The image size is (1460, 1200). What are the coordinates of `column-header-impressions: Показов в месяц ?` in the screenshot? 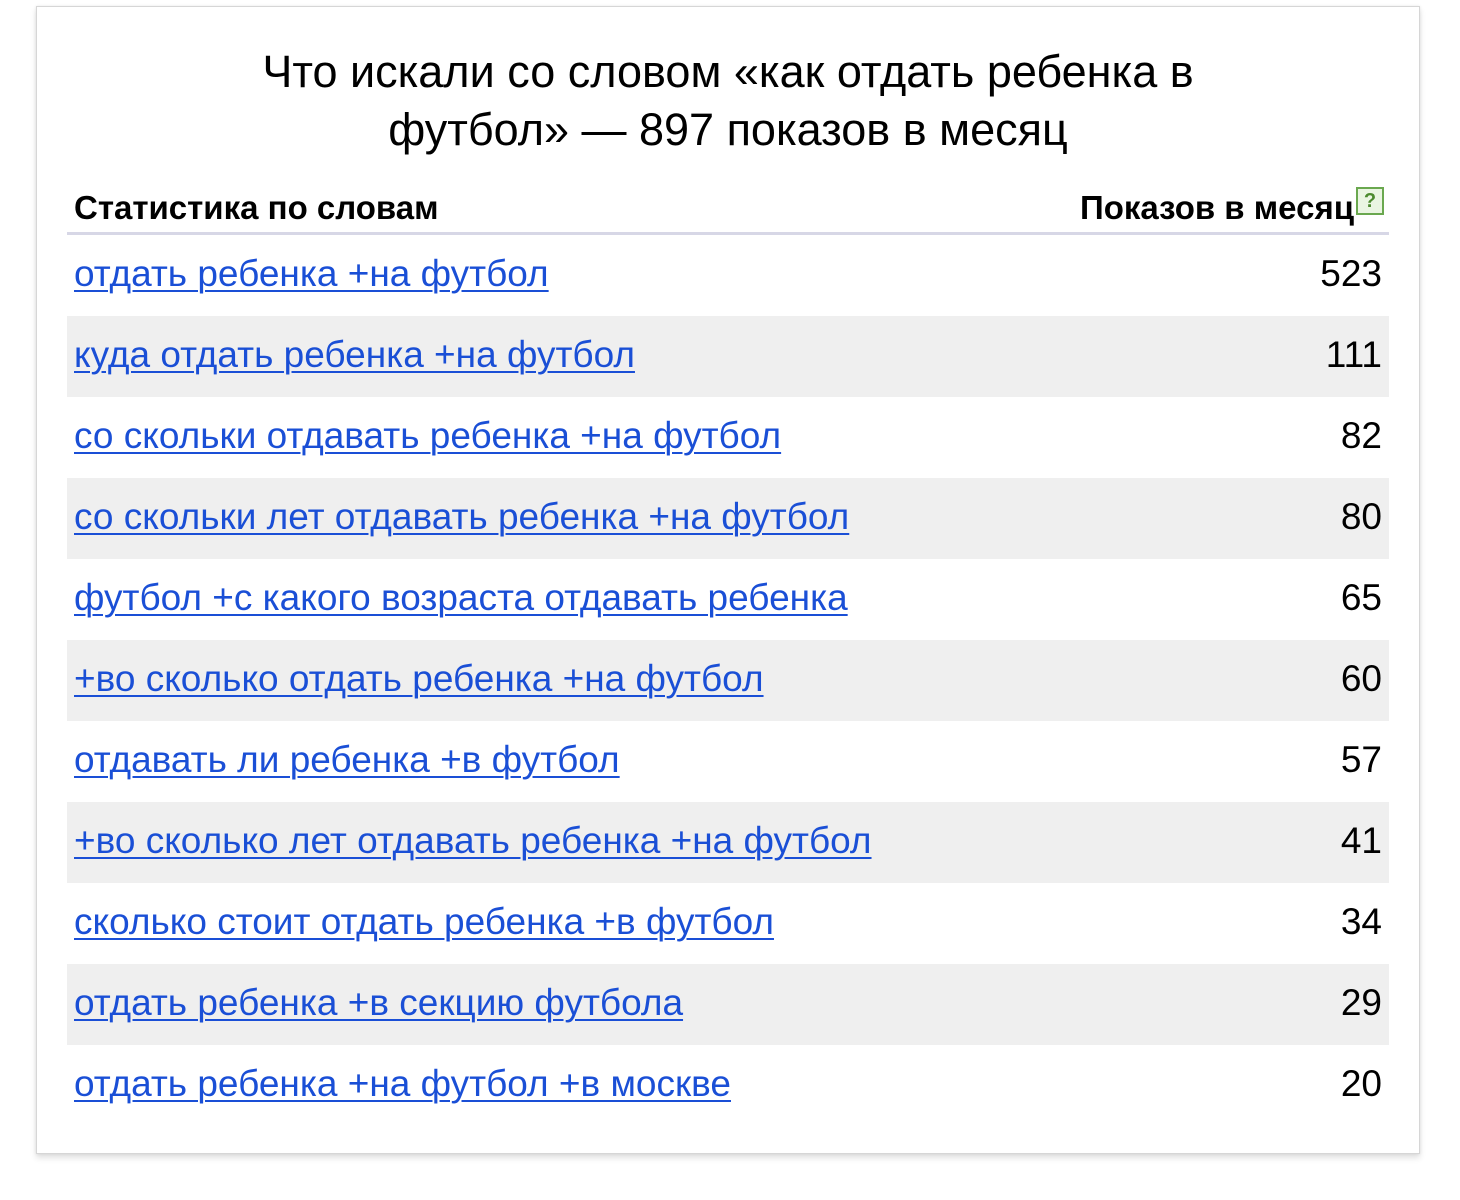 It's located at (1231, 207).